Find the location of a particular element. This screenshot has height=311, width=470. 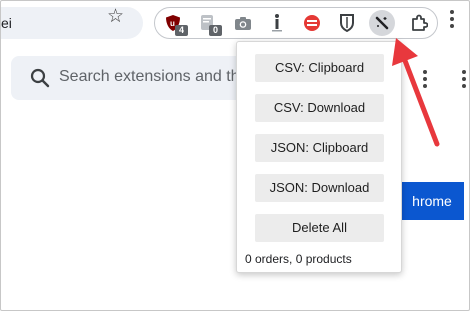

camera-icon is located at coordinates (243, 23).